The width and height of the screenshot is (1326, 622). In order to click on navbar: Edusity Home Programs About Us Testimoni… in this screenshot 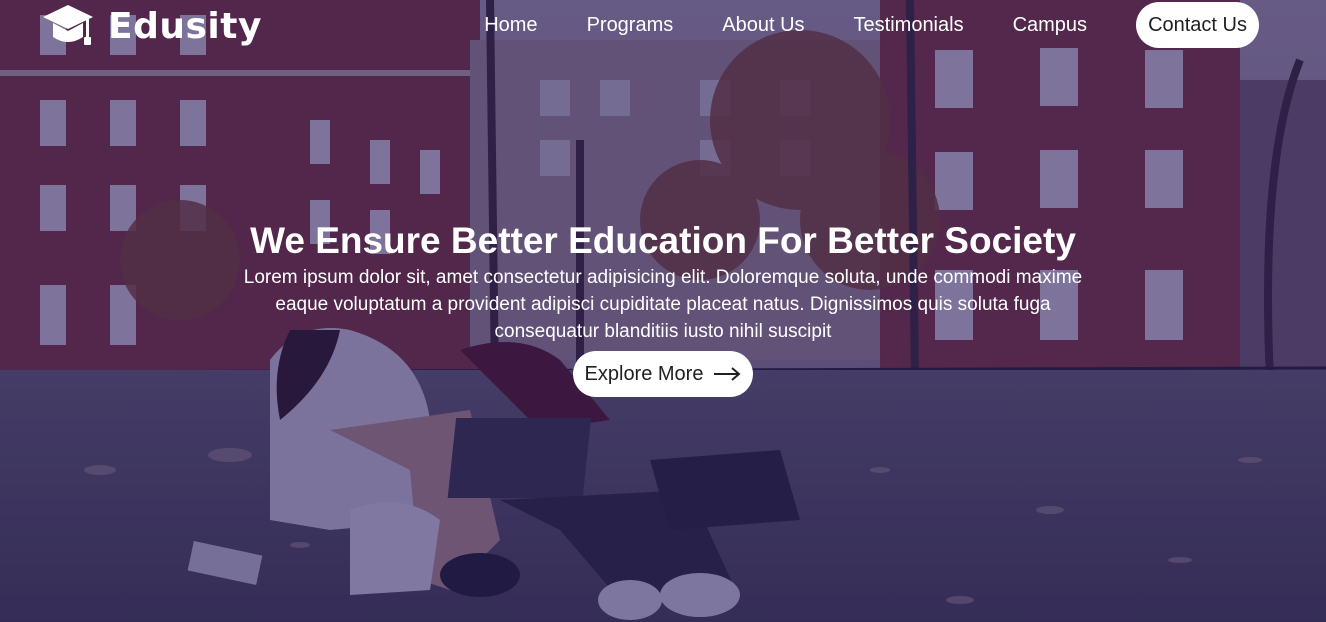, I will do `click(663, 26)`.